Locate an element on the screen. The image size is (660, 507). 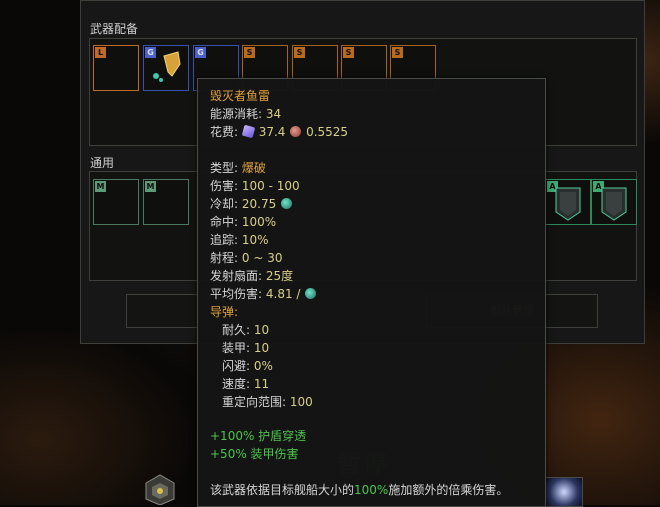
range-value: 0 ~ 30 is located at coordinates (262, 258).